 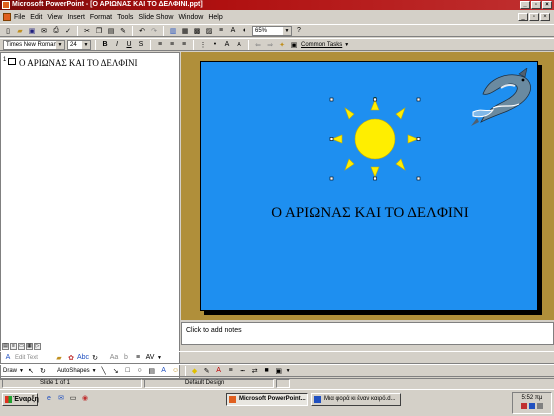 I want to click on demote-icon: ⇒, so click(x=270, y=45).